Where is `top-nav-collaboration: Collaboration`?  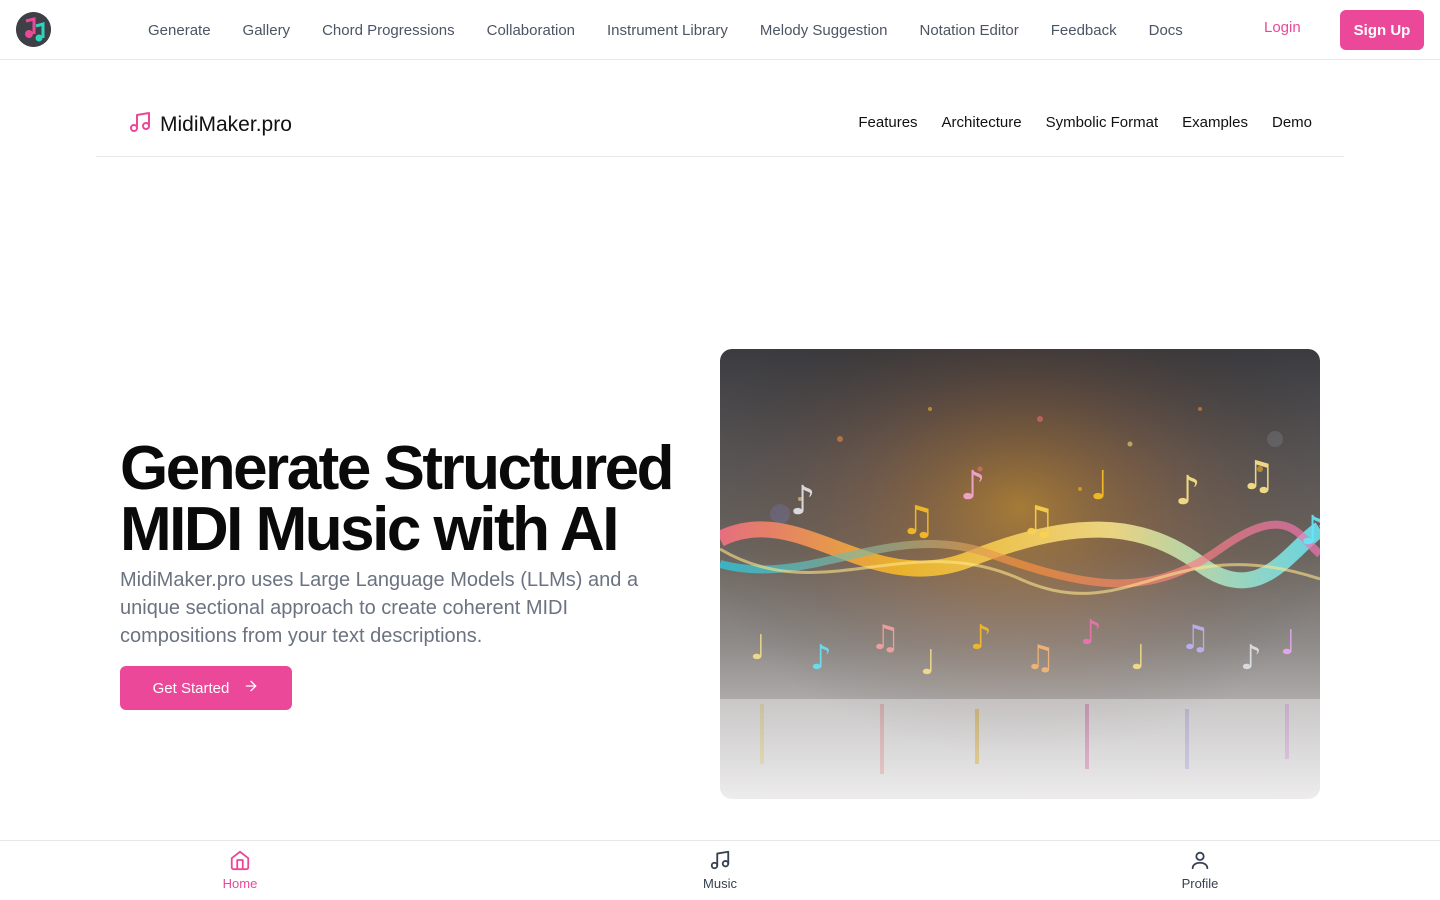
top-nav-collaboration: Collaboration is located at coordinates (531, 30).